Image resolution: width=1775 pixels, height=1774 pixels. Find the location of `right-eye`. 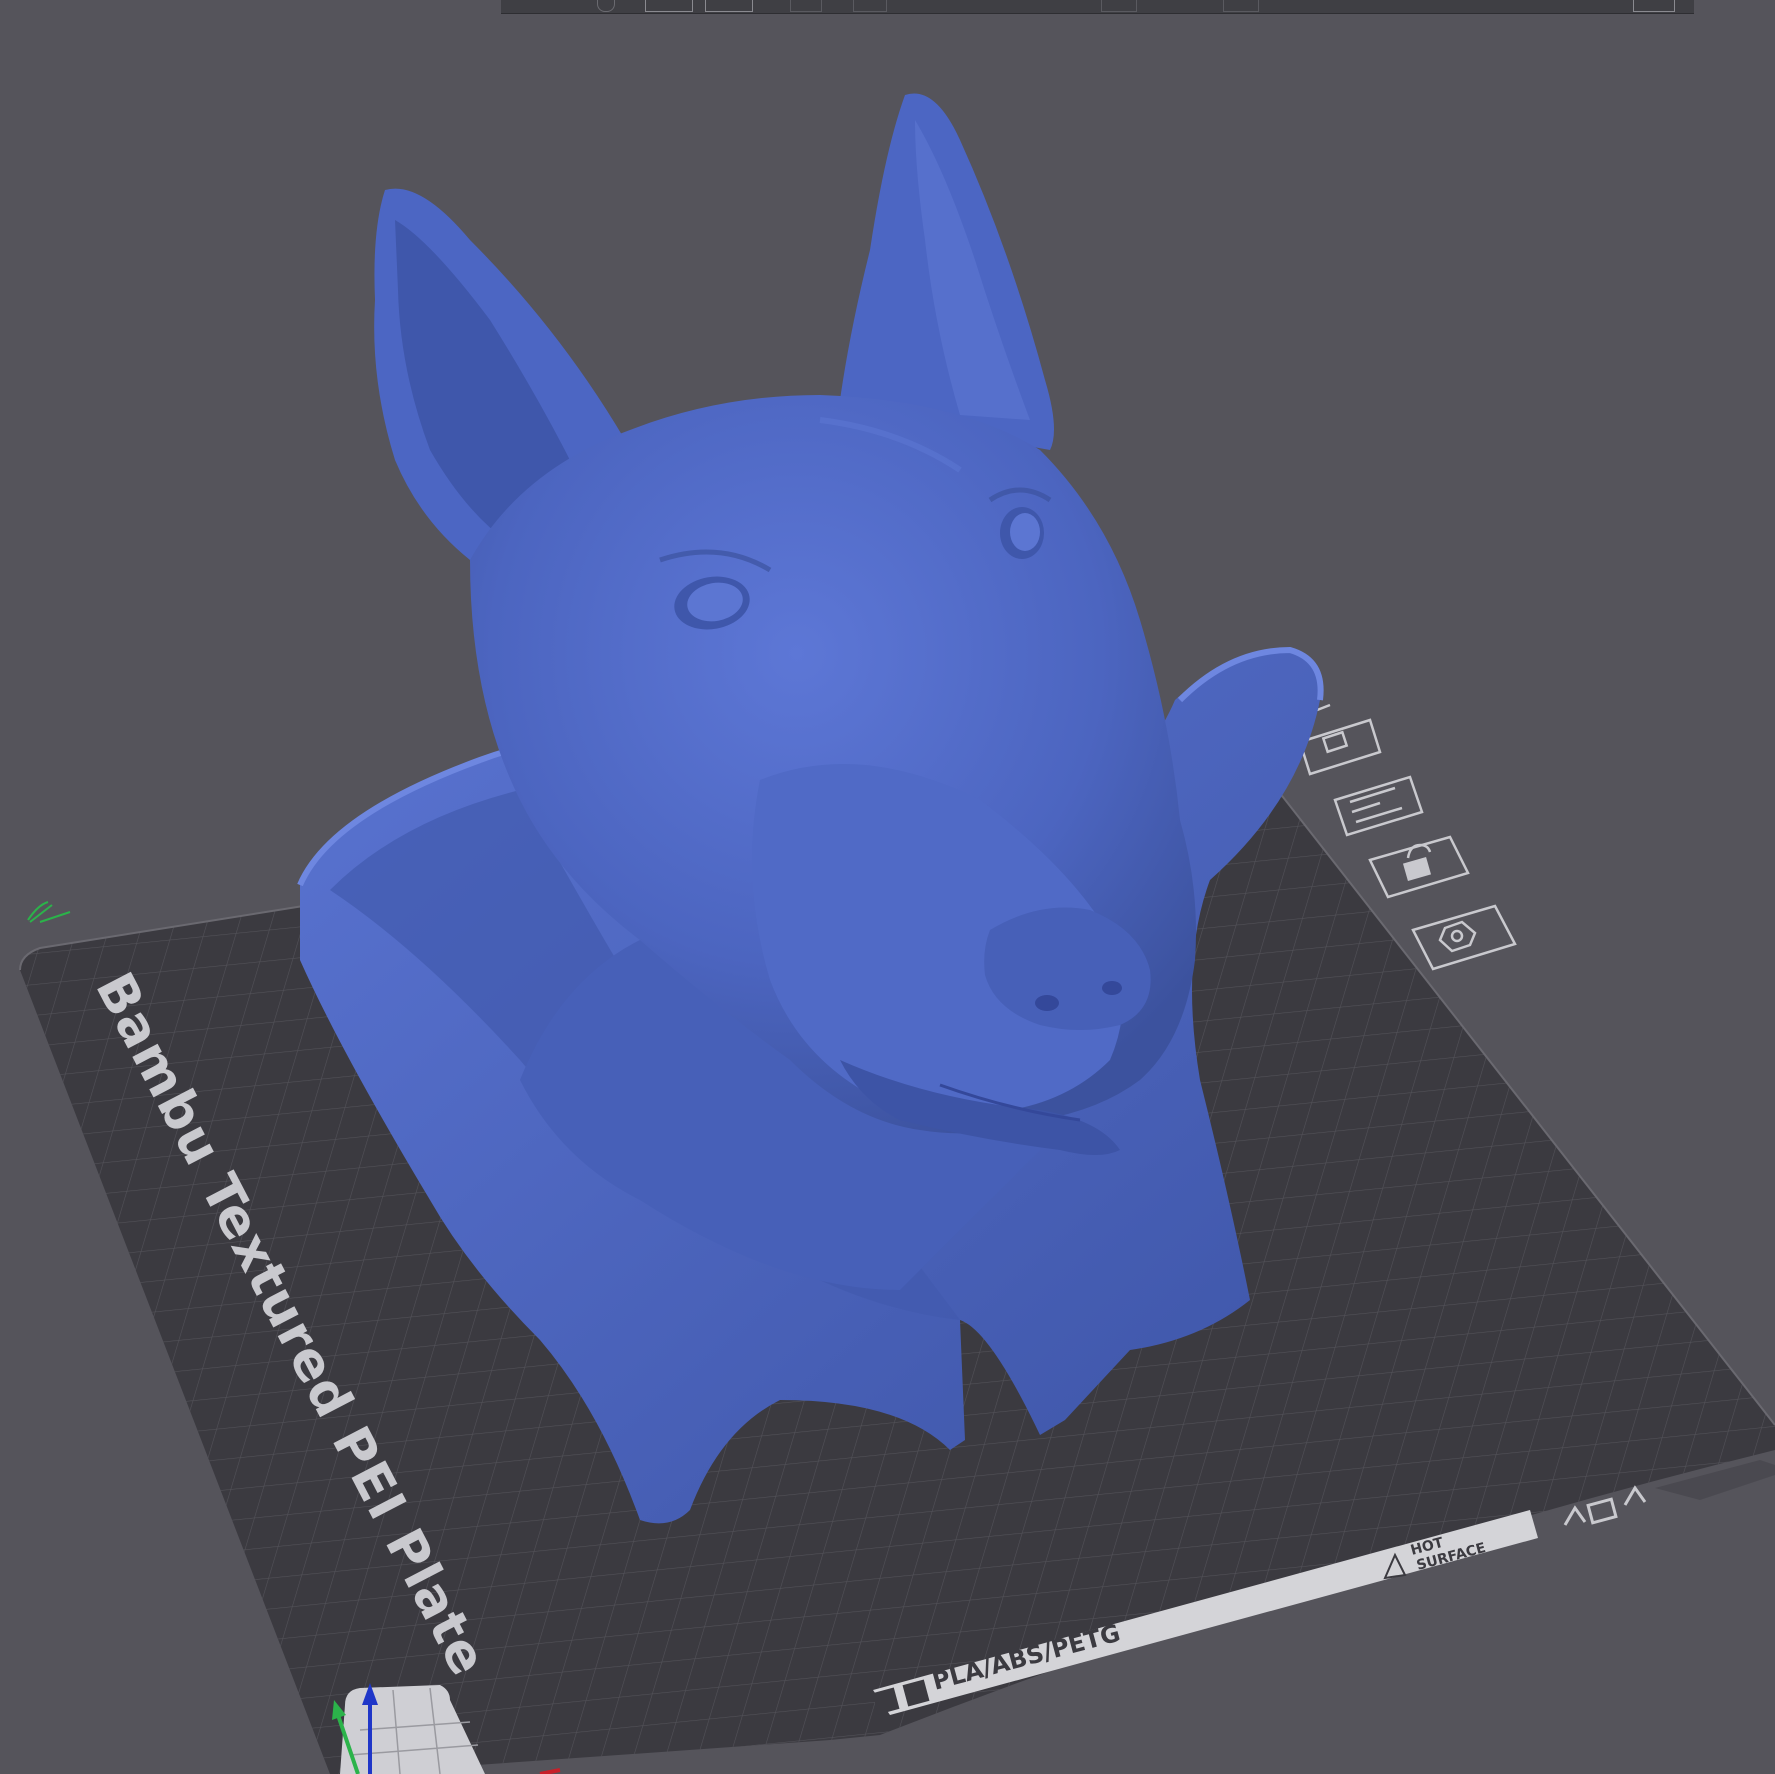

right-eye is located at coordinates (1022, 533).